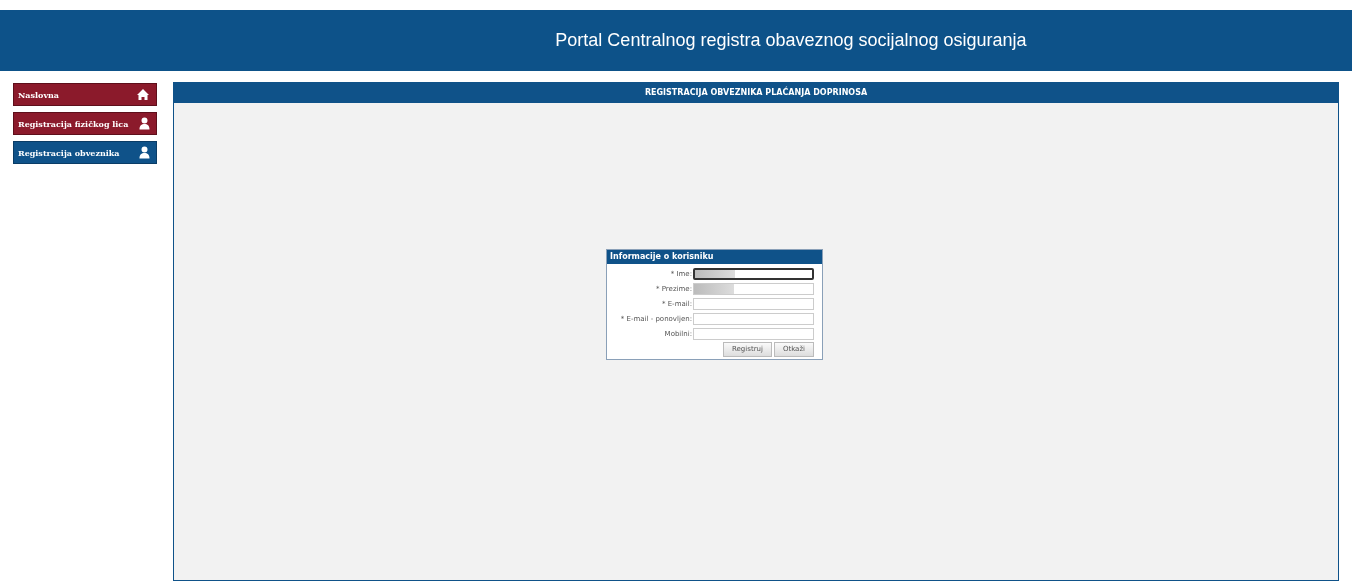  I want to click on dialog-header: Informacije o korisniku, so click(714, 257).